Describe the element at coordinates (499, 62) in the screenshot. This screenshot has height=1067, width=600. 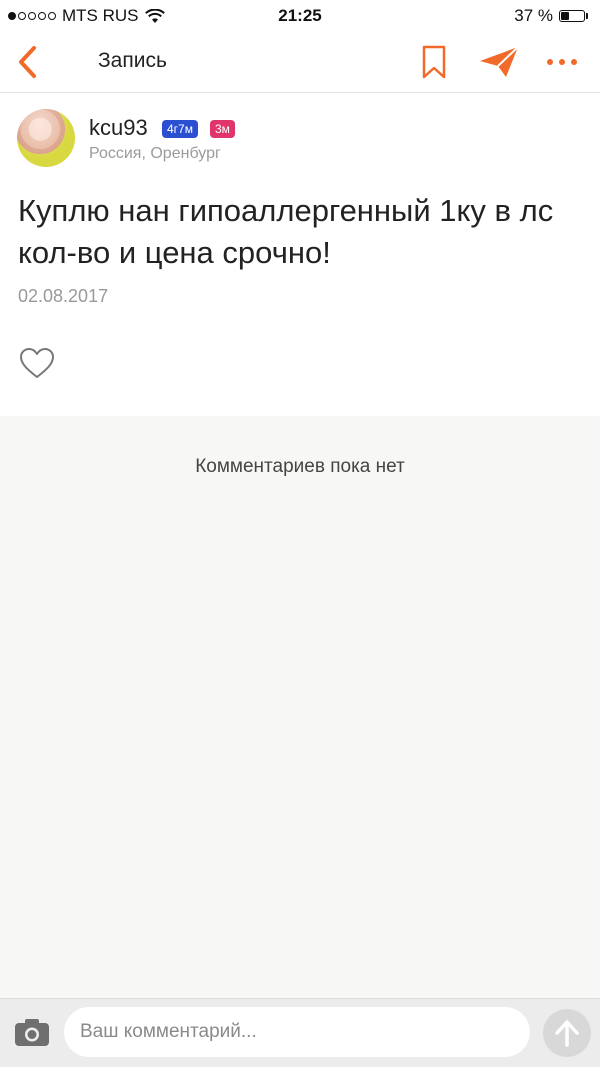
I see `share-paper-plane-icon` at that location.